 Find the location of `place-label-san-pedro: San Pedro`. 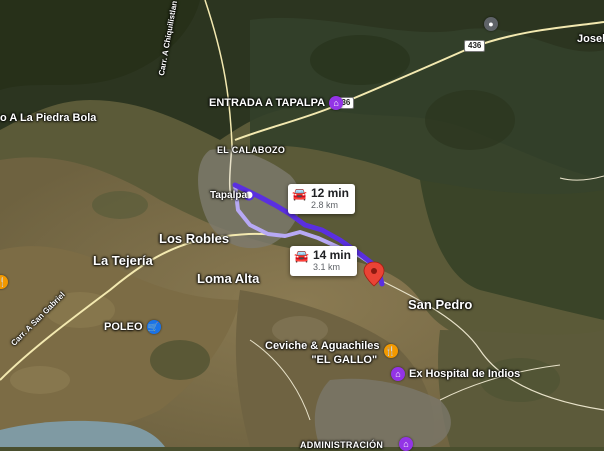

place-label-san-pedro: San Pedro is located at coordinates (440, 304).